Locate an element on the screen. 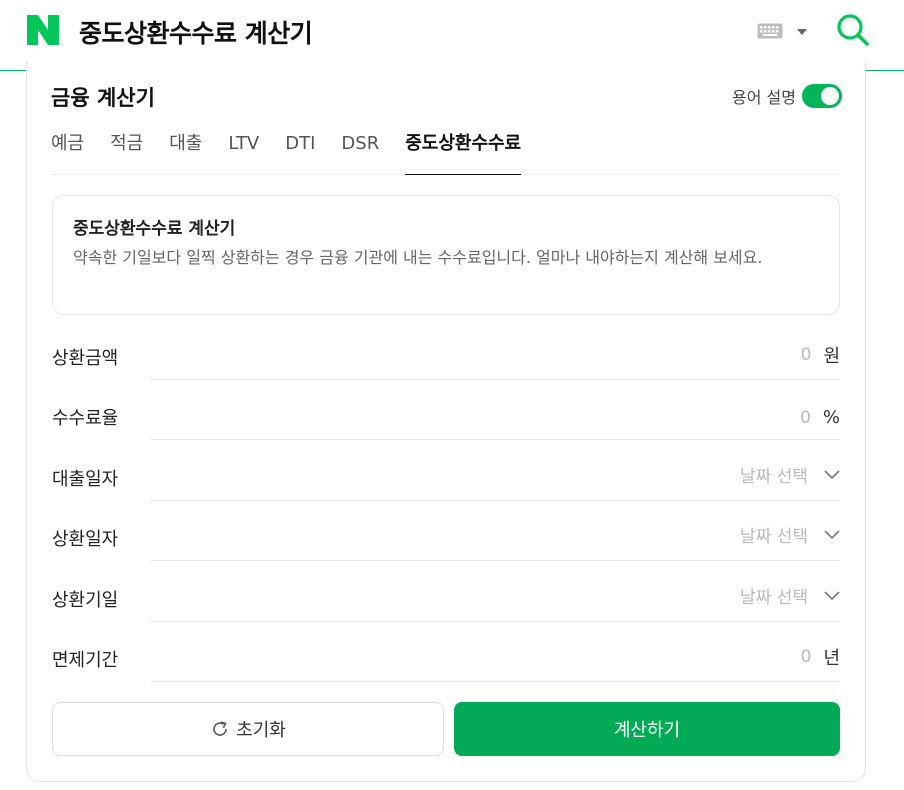 This screenshot has width=904, height=790. calculate-button-label: 계산하기 is located at coordinates (647, 730).